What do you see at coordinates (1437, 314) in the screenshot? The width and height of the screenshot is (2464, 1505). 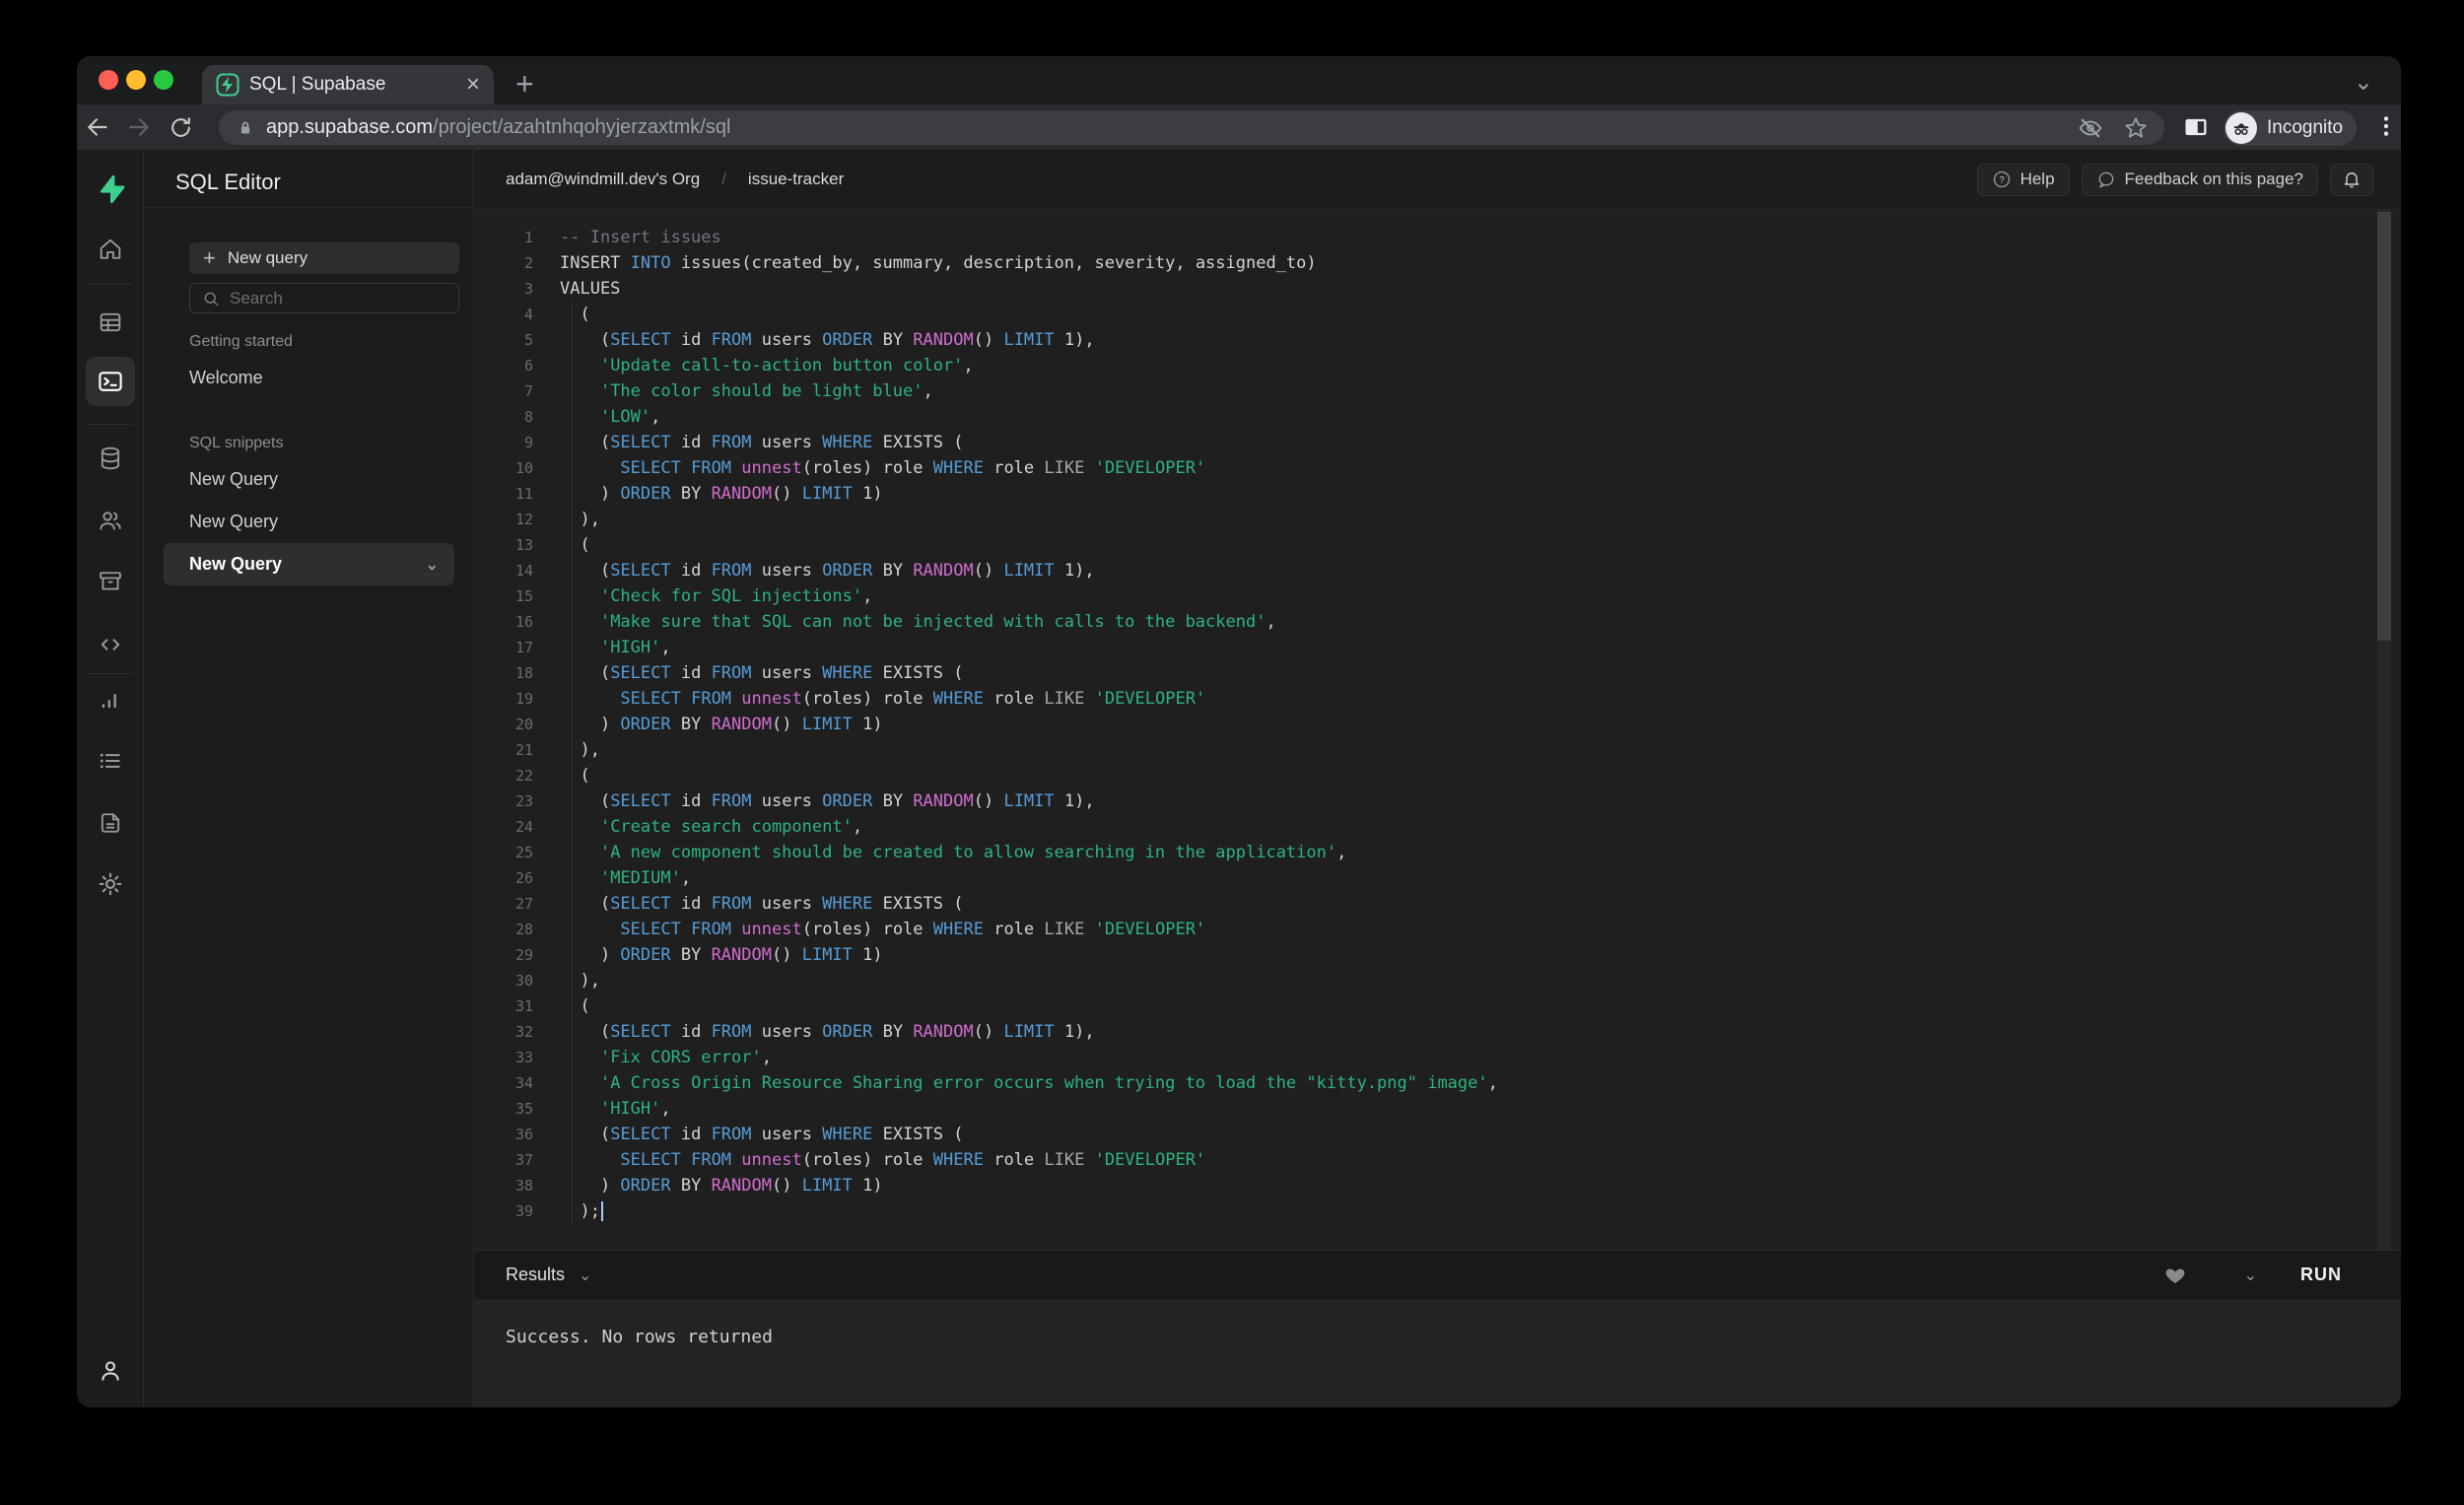 I see `code-line: 4 (` at bounding box center [1437, 314].